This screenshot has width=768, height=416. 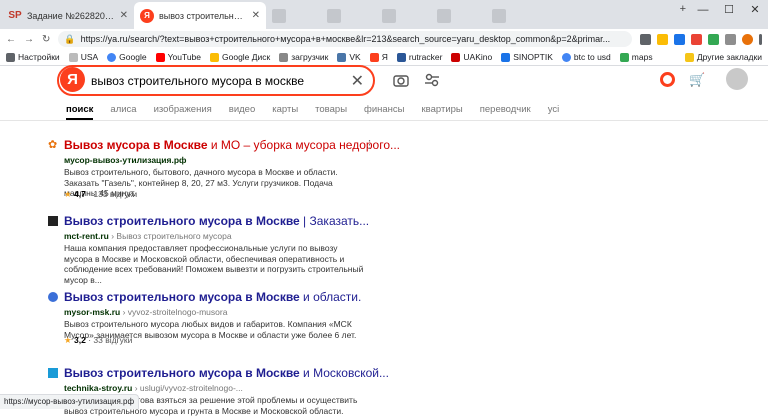 I want to click on bookmark-downloader: загрузчик, so click(x=303, y=57).